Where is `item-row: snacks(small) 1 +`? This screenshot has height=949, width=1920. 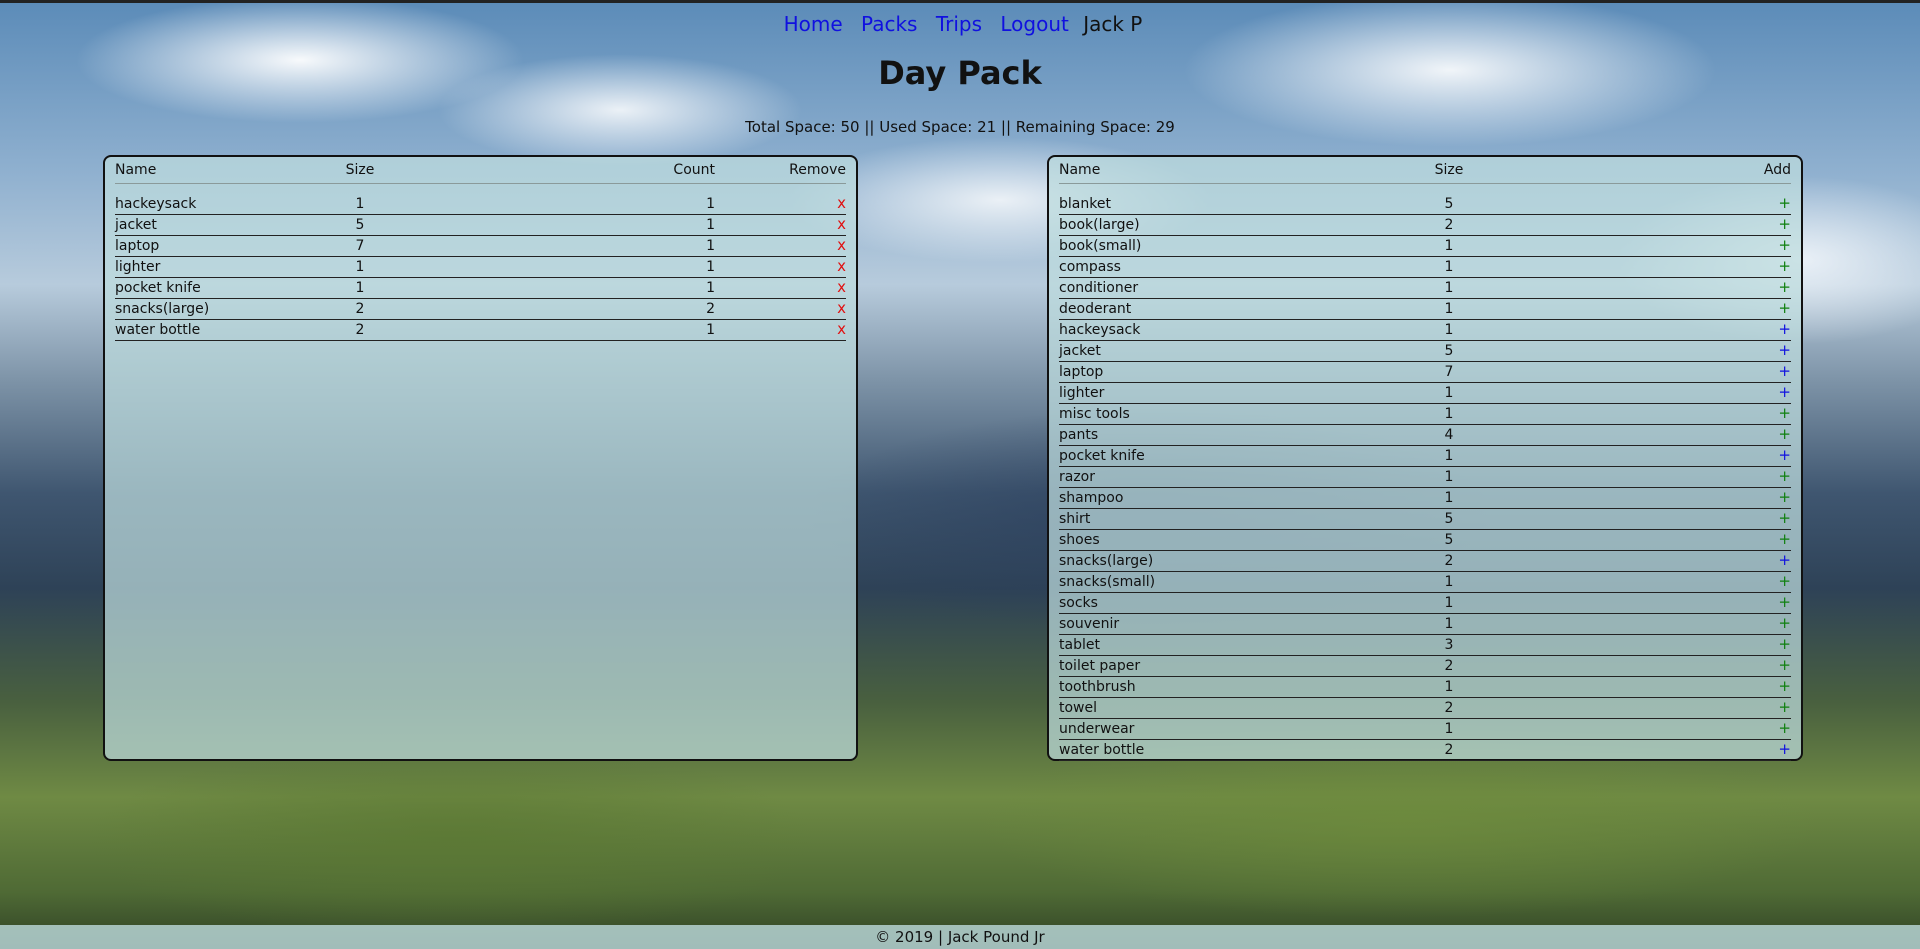
item-row: snacks(small) 1 + is located at coordinates (1425, 582).